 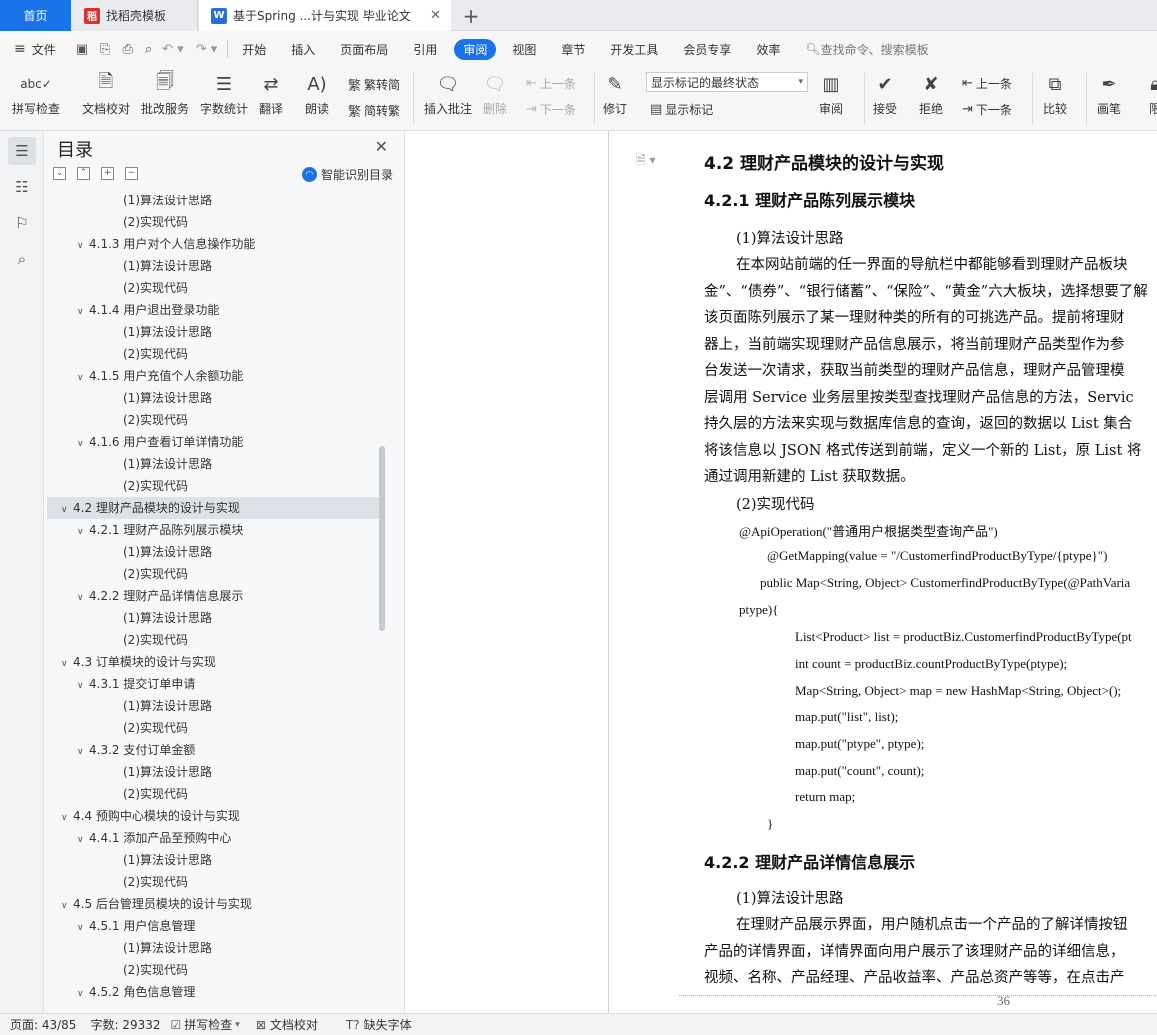 I want to click on menu-review: 审阅, so click(x=475, y=49).